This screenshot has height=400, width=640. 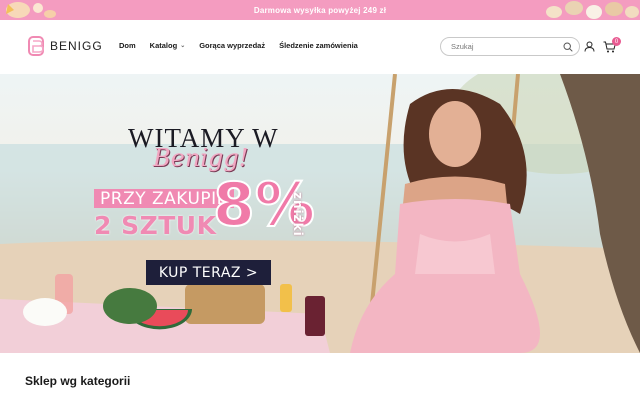 I want to click on promo-line-2: 2 SZTUK, so click(x=155, y=225).